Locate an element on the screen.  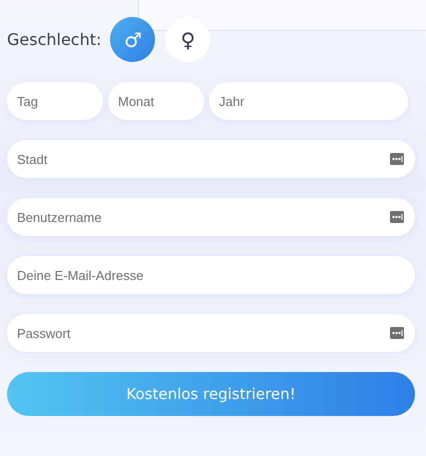
date-field: Jahr is located at coordinates (308, 101).